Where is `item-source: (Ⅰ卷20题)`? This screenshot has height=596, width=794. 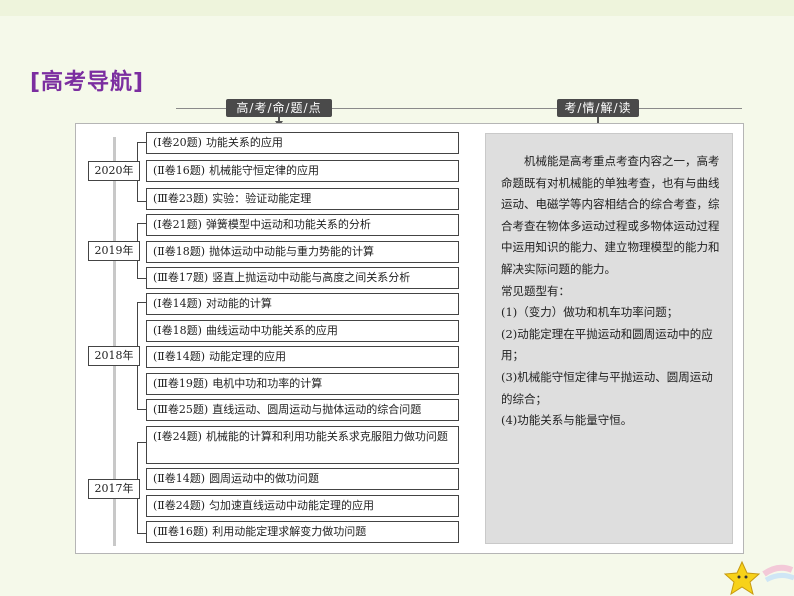 item-source: (Ⅰ卷20题) is located at coordinates (177, 142).